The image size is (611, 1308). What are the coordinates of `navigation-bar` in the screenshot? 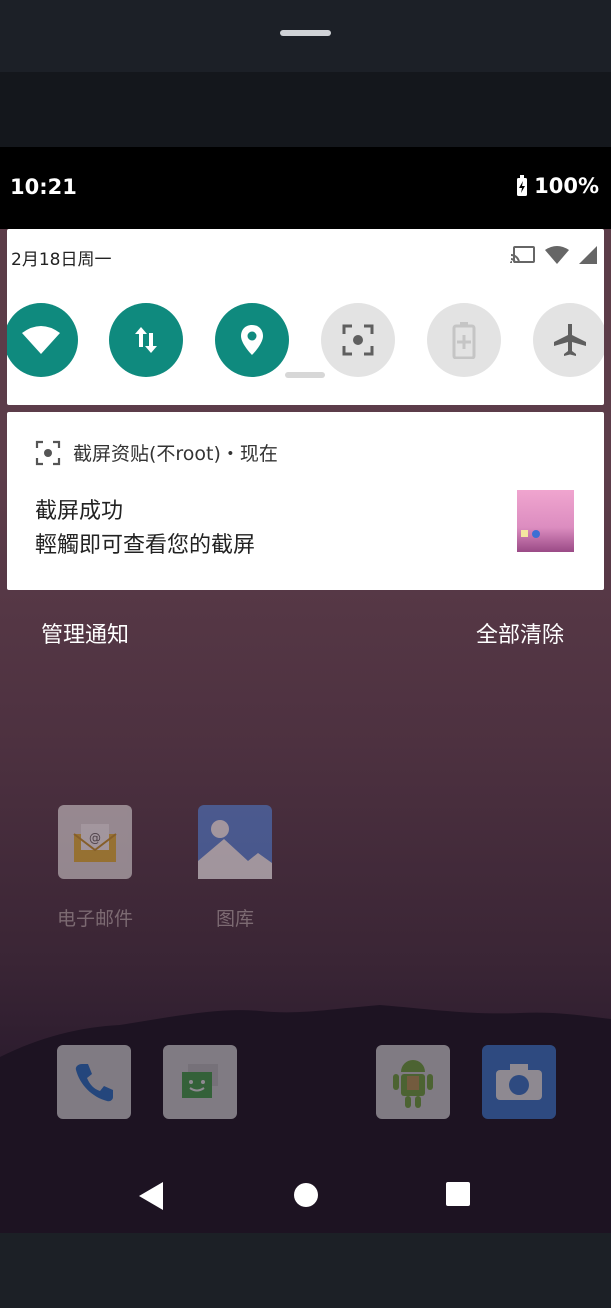 It's located at (305, 1192).